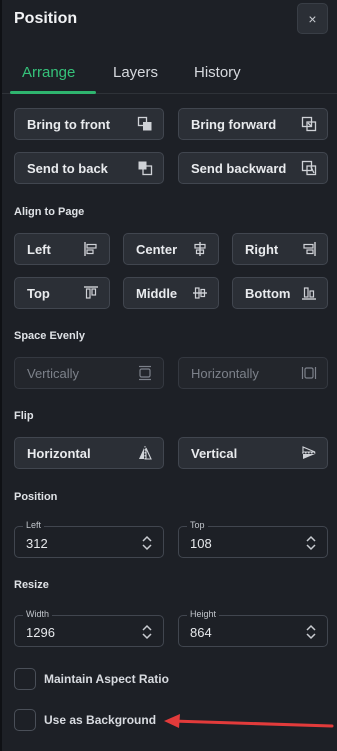 The width and height of the screenshot is (337, 751). Describe the element at coordinates (36, 497) in the screenshot. I see `position-heading: Position` at that location.